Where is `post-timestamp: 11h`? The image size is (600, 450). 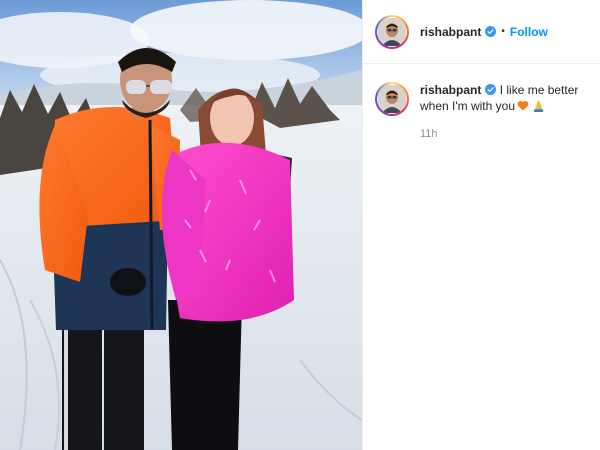 post-timestamp: 11h is located at coordinates (510, 134).